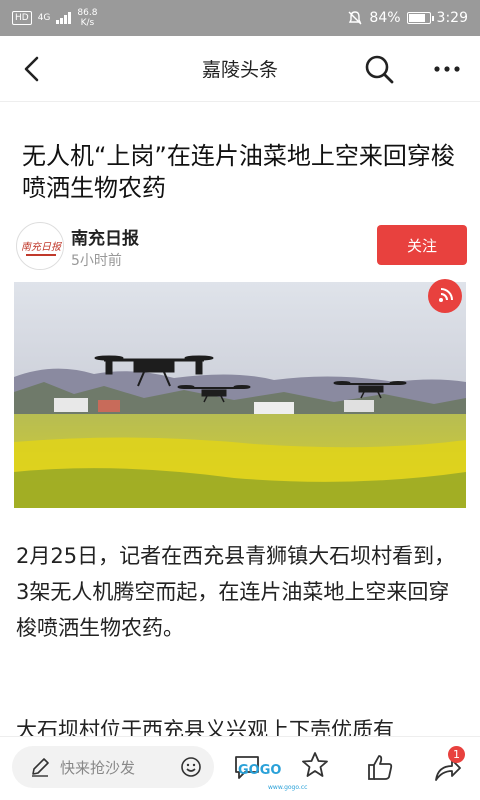  Describe the element at coordinates (422, 245) in the screenshot. I see `follow-button: 关注` at that location.